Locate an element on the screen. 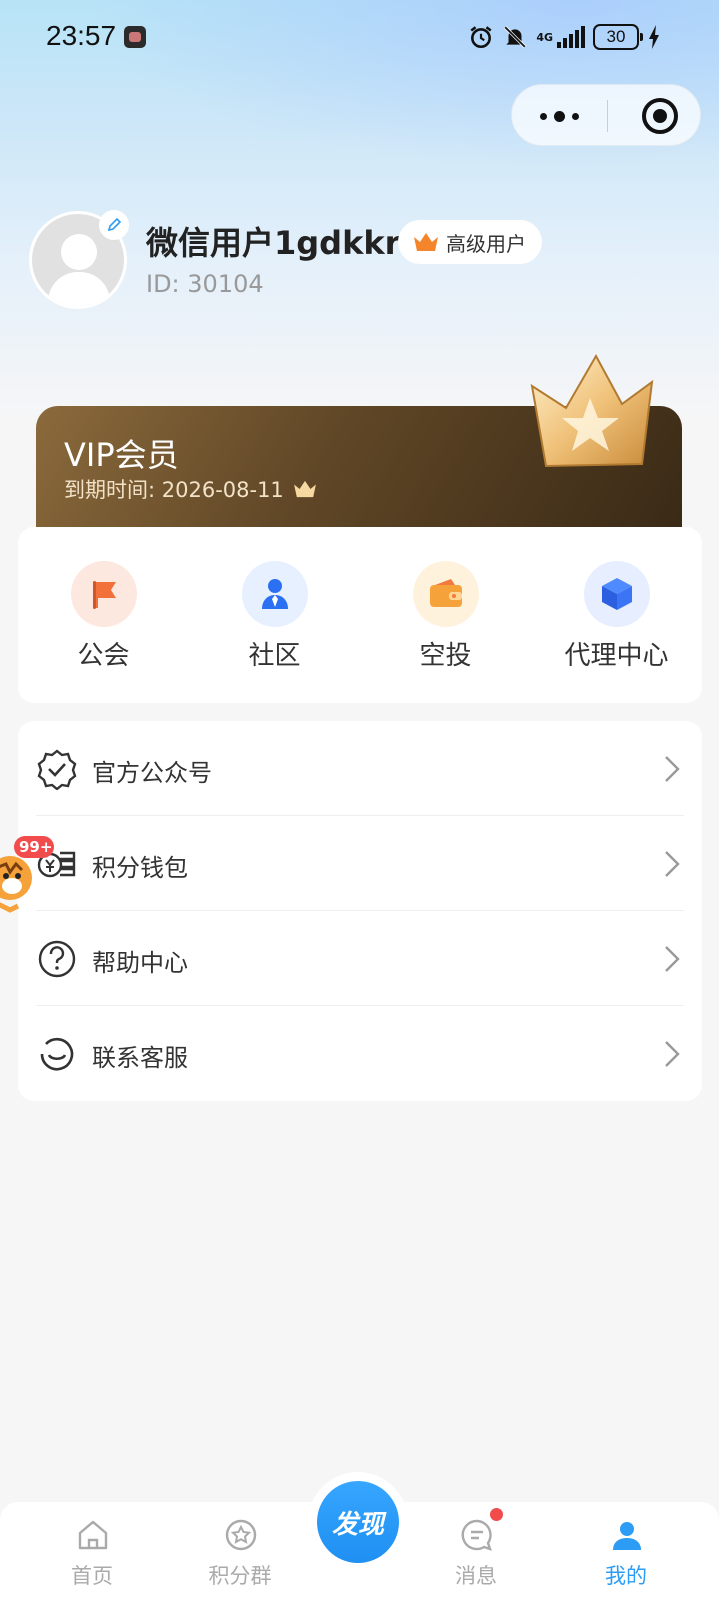 This screenshot has height=1600, width=719. menu-item-help-center: 帮助中心 is located at coordinates (360, 958).